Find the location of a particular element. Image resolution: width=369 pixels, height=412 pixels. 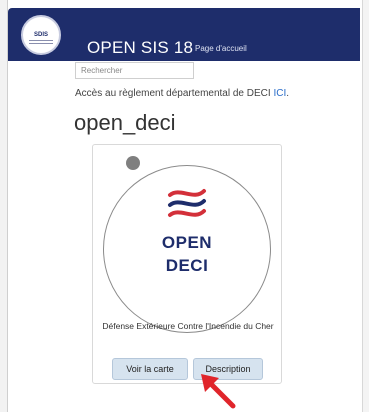

regulation-link: ICI is located at coordinates (279, 93).